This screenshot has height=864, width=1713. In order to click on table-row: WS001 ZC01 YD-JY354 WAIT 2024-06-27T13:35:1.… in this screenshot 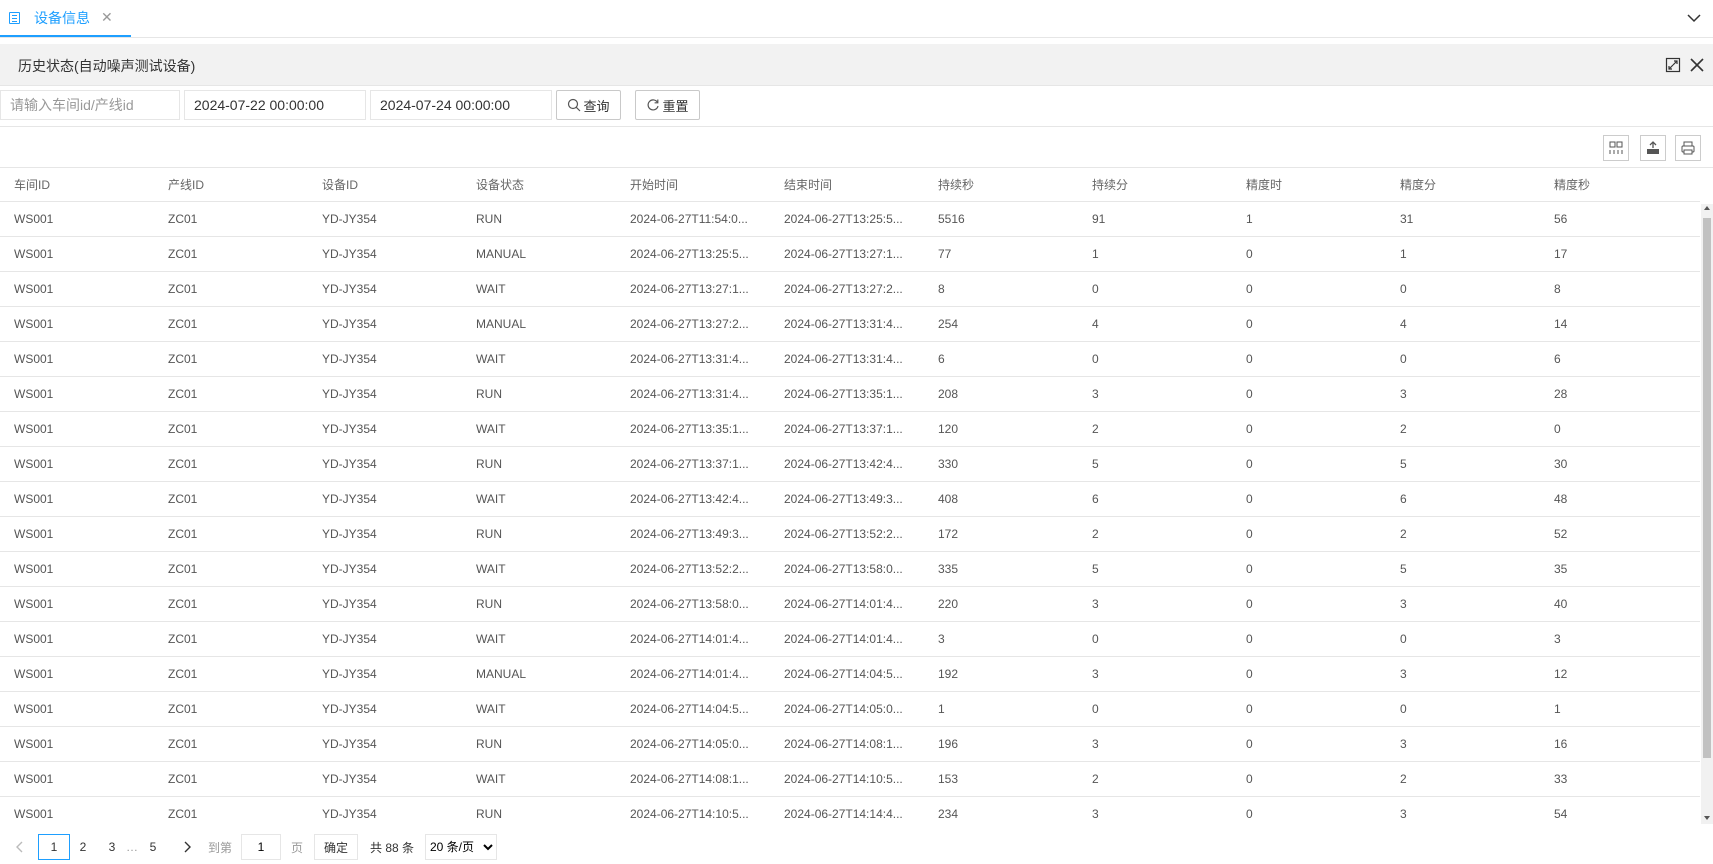, I will do `click(850, 429)`.